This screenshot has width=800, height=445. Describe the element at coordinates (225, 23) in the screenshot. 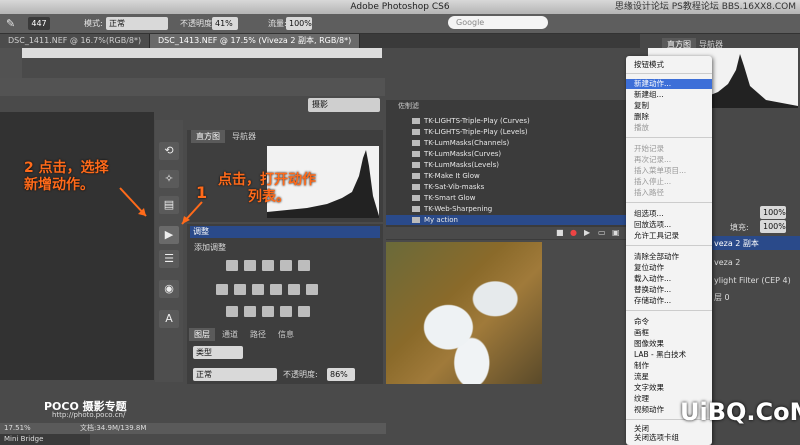

I see `opacity-field: 41%` at that location.